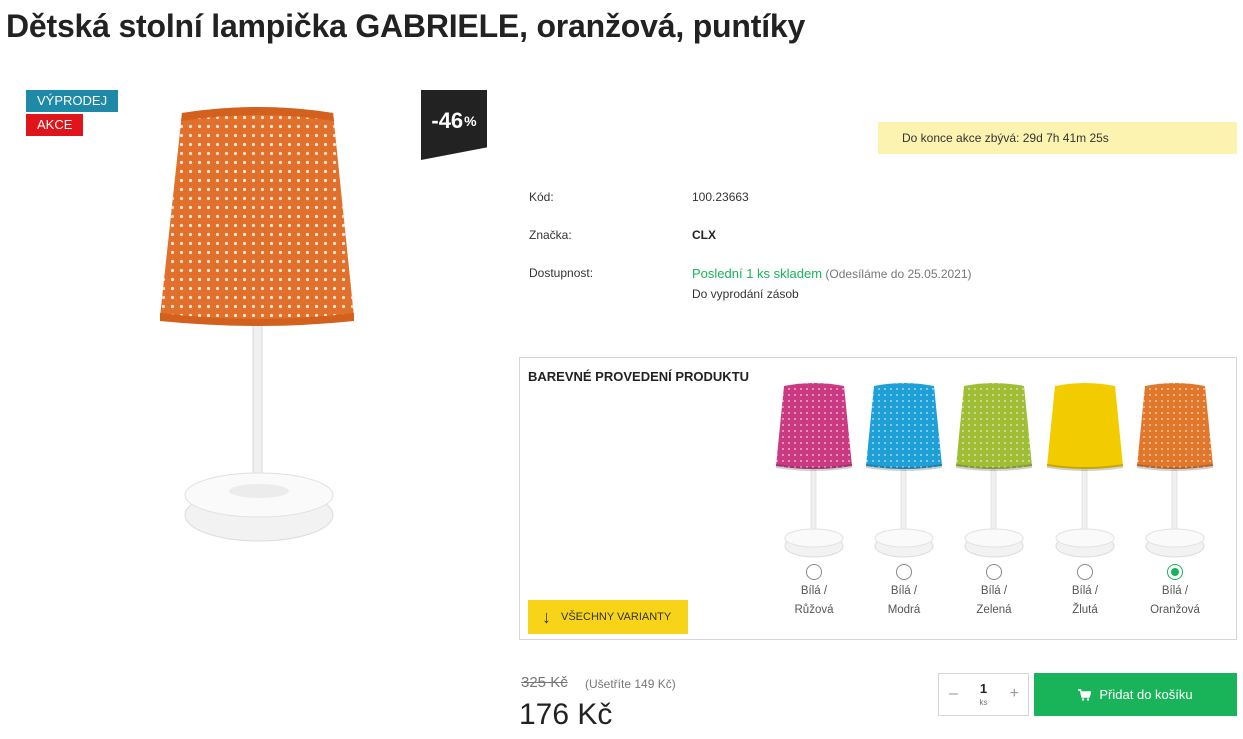 This screenshot has width=1243, height=739. What do you see at coordinates (55, 125) in the screenshot?
I see `akce-badge: AKCE` at bounding box center [55, 125].